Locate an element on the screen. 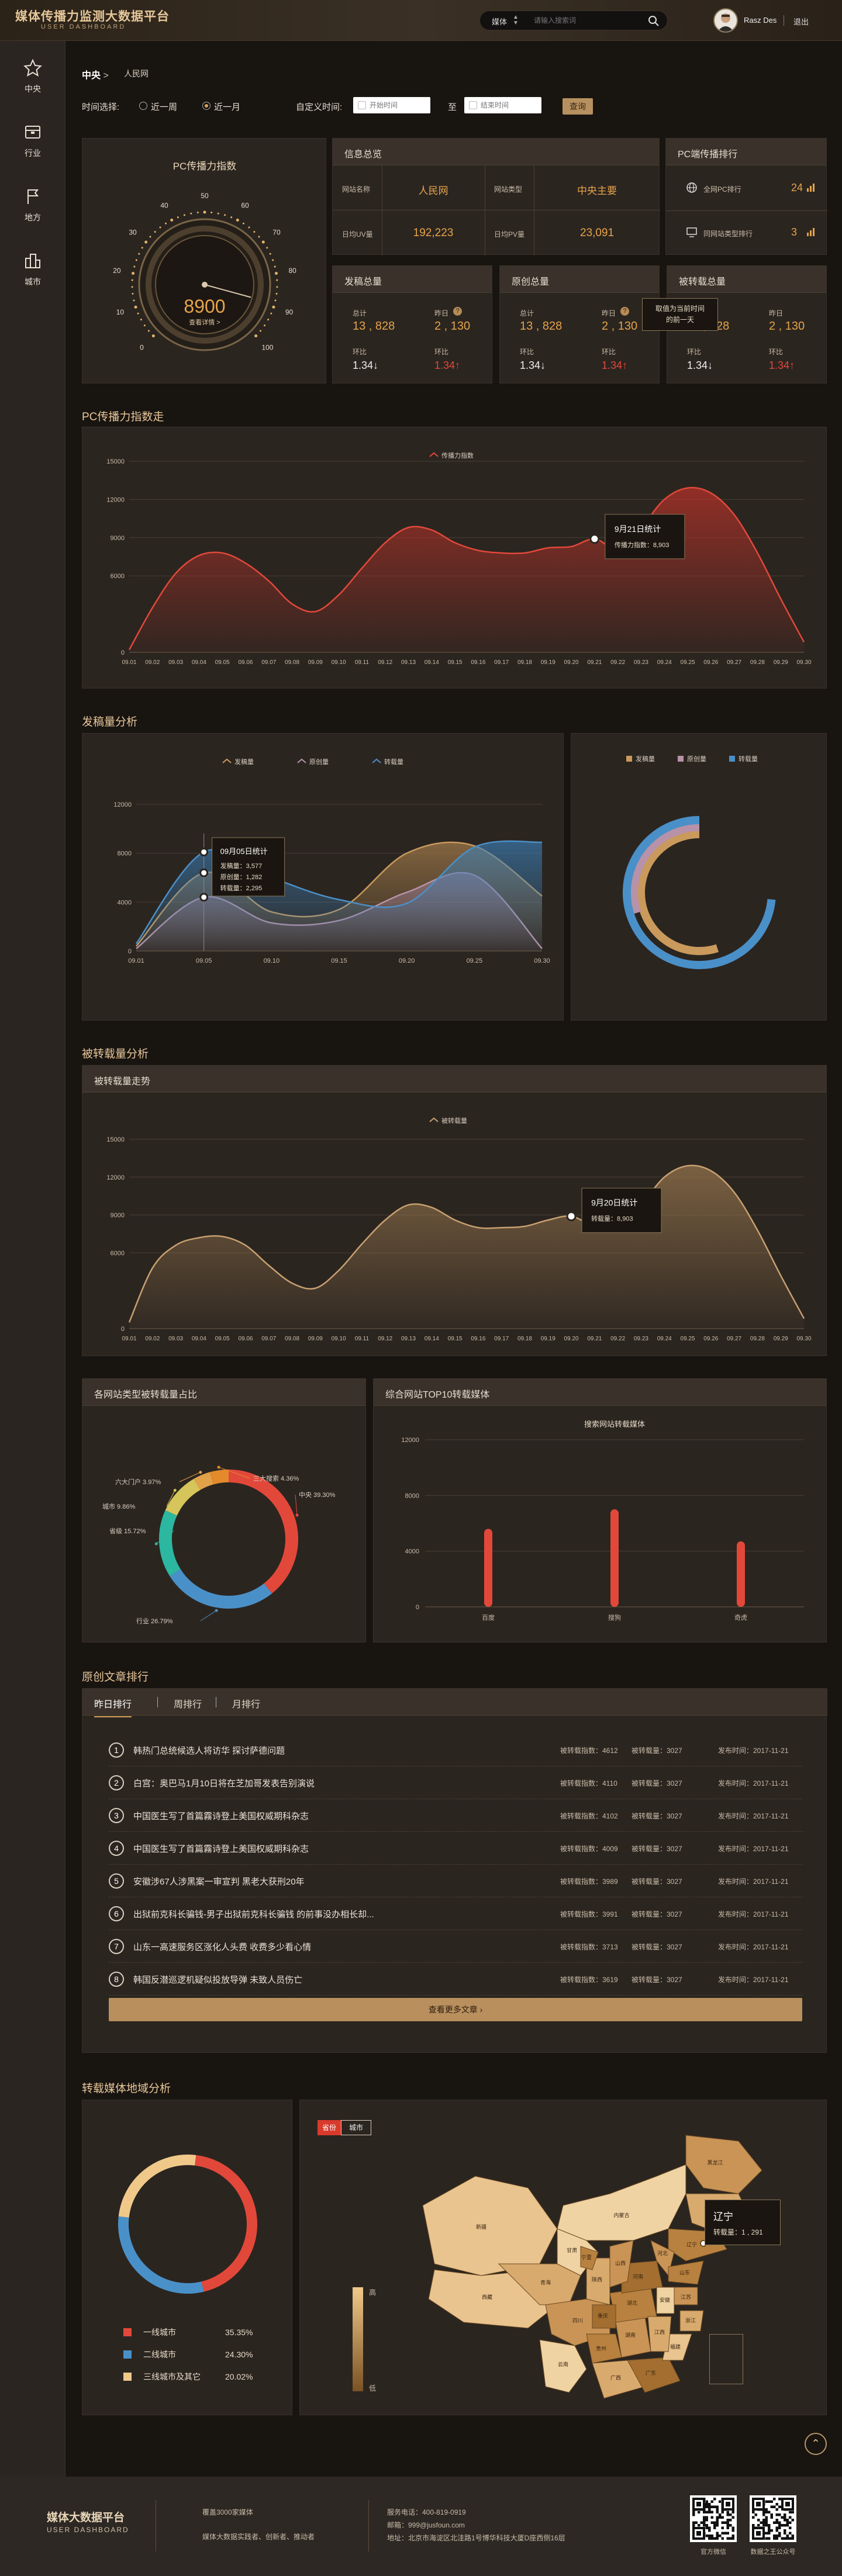  back-to-top-button: ⌃ is located at coordinates (816, 2444).